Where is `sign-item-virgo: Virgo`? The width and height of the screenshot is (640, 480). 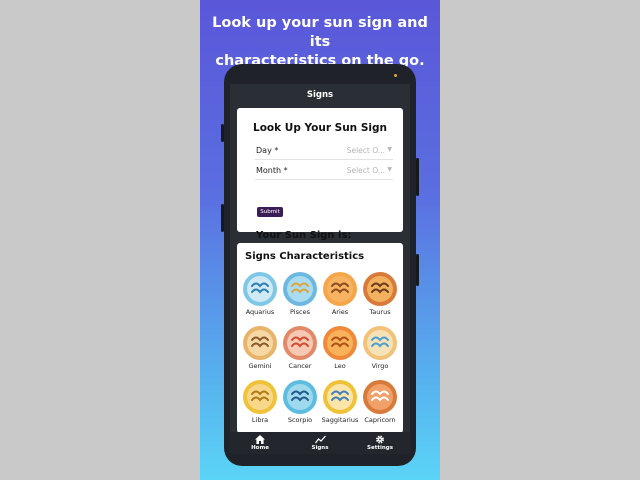 sign-item-virgo: Virgo is located at coordinates (380, 347).